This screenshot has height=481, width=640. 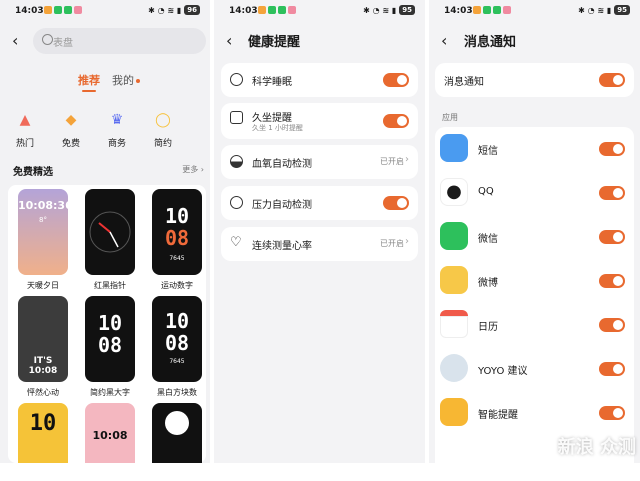 I want to click on setting-card-stress: 压力自动检测, so click(x=319, y=203).